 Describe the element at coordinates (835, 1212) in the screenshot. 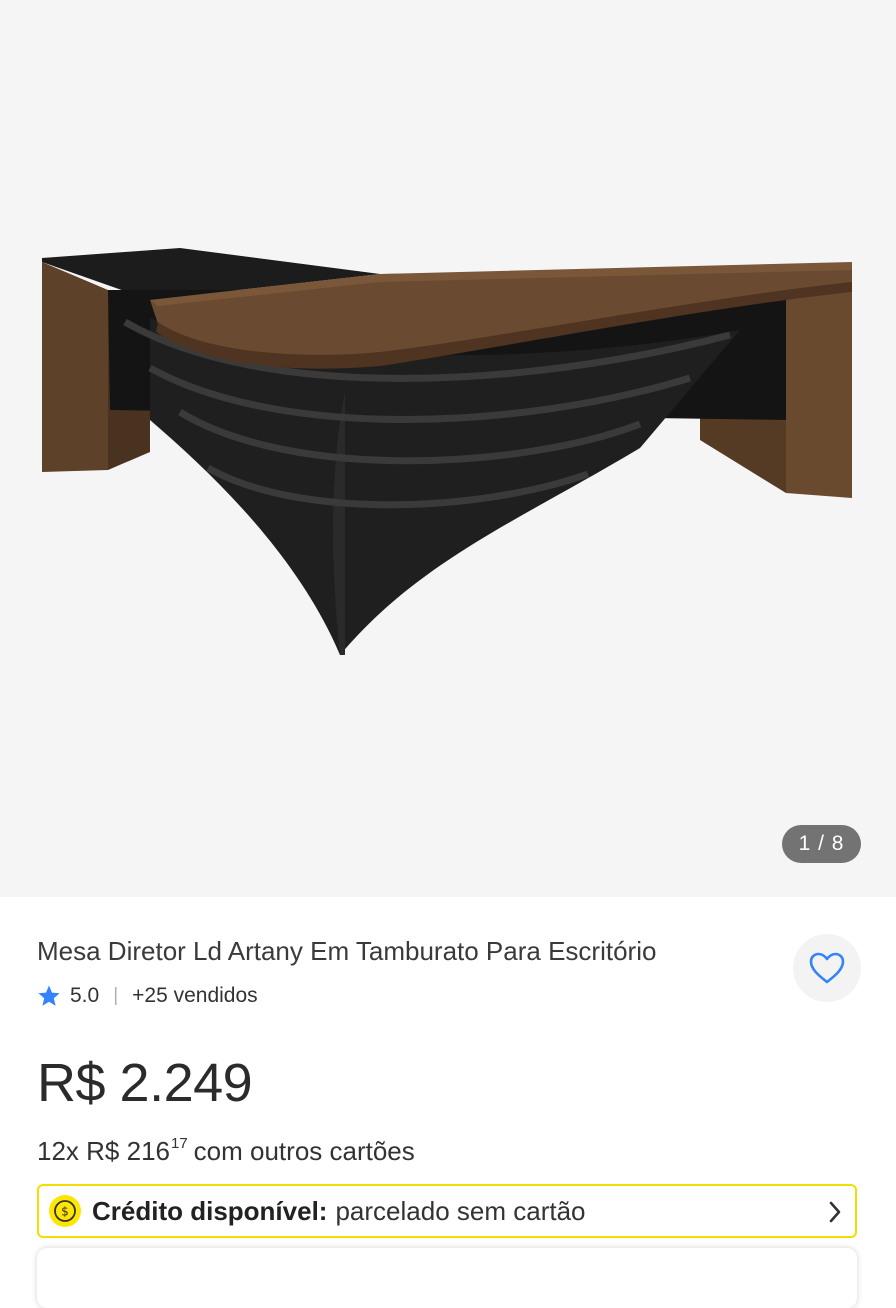

I see `chevron-right-icon` at that location.